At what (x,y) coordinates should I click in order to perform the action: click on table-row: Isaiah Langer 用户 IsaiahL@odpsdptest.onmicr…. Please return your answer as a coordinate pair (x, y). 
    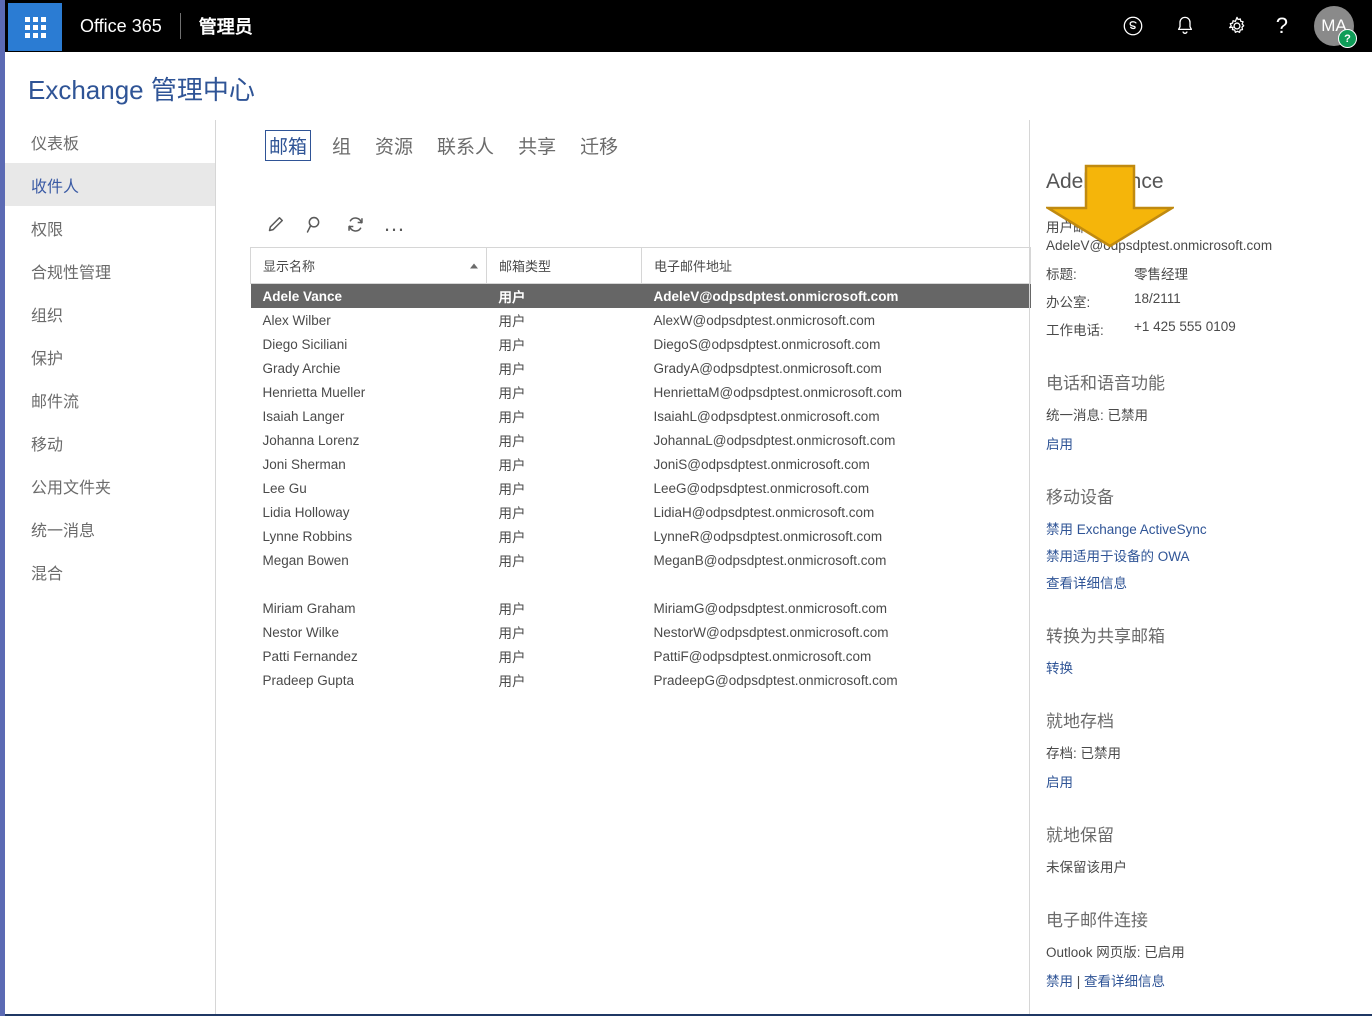
    Looking at the image, I should click on (641, 416).